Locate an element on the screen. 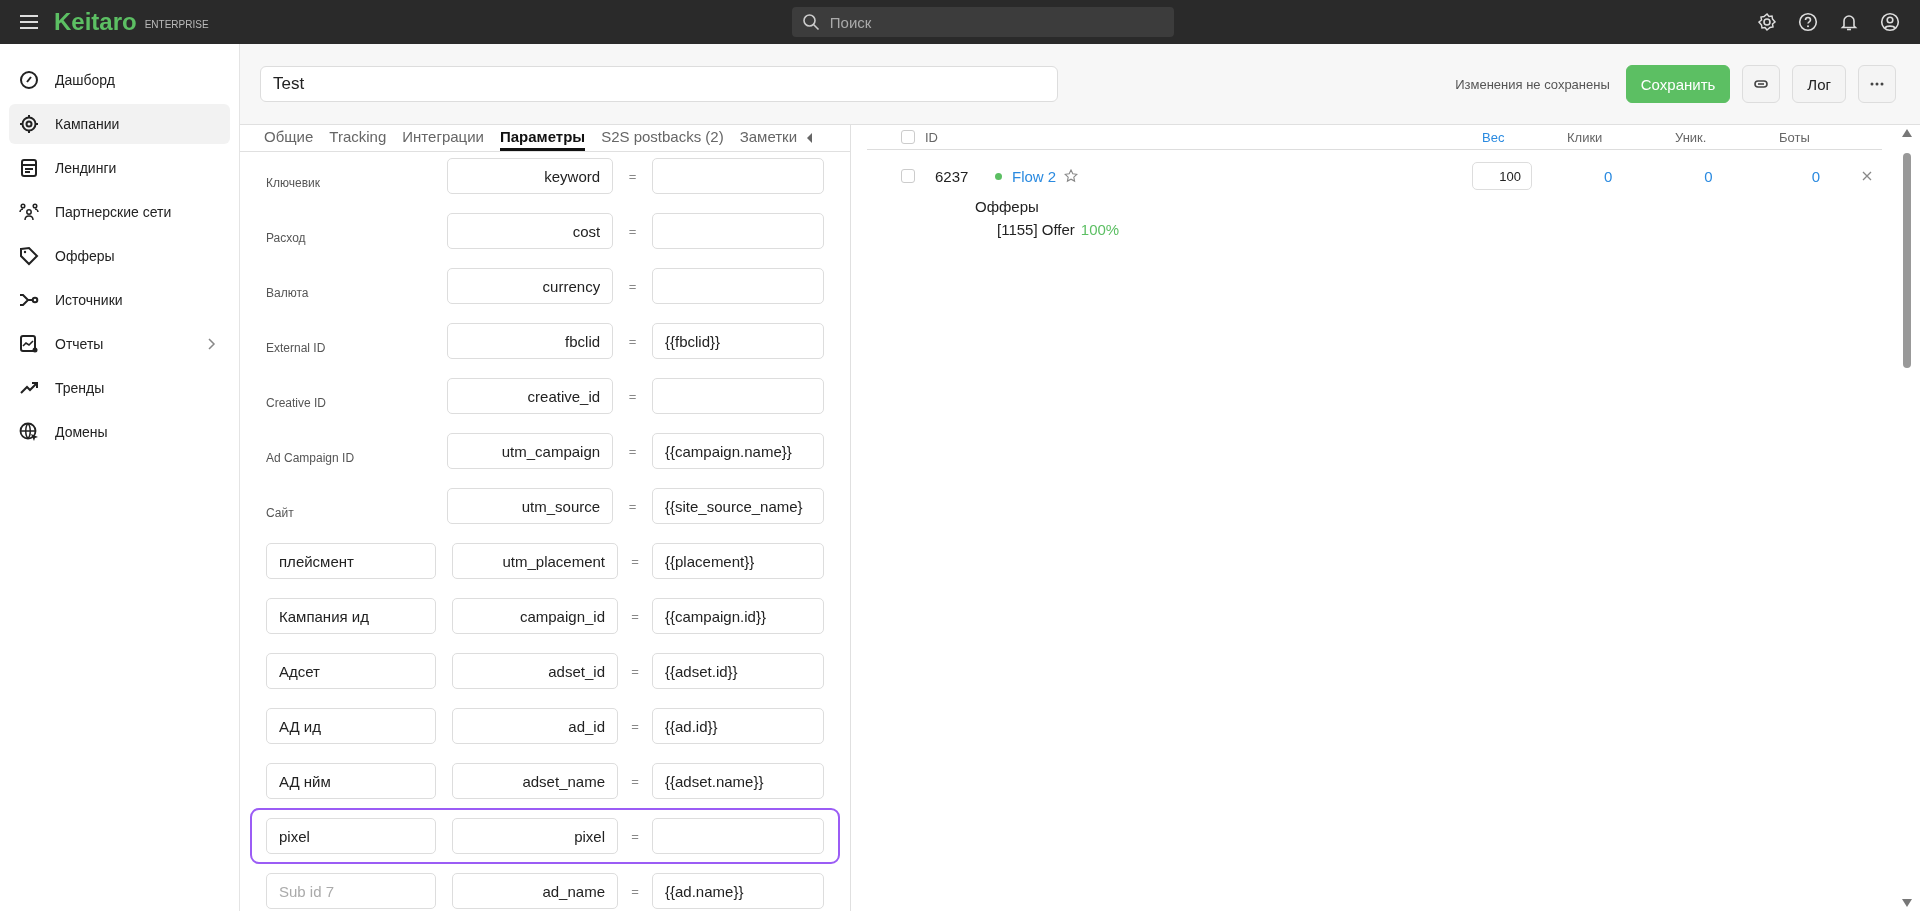  sidebar-item: Дашборд is located at coordinates (119, 80).